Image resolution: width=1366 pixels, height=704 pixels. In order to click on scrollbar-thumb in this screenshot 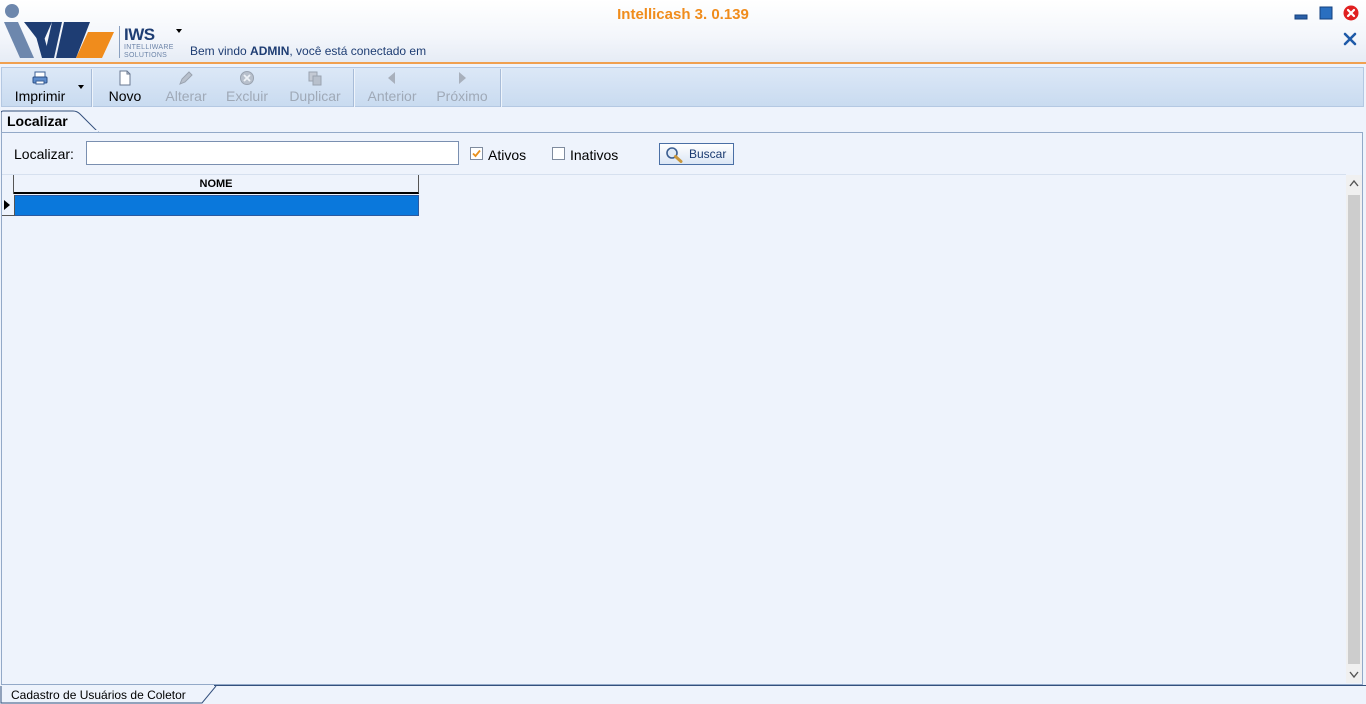, I will do `click(1354, 429)`.